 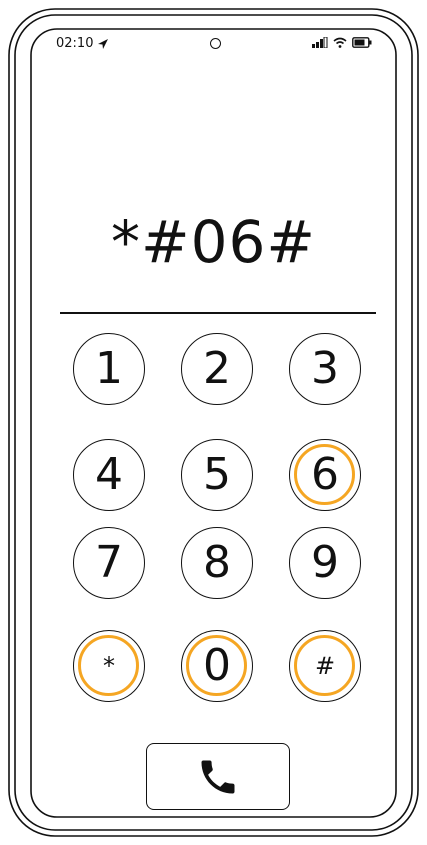 I want to click on call-button, so click(x=218, y=776).